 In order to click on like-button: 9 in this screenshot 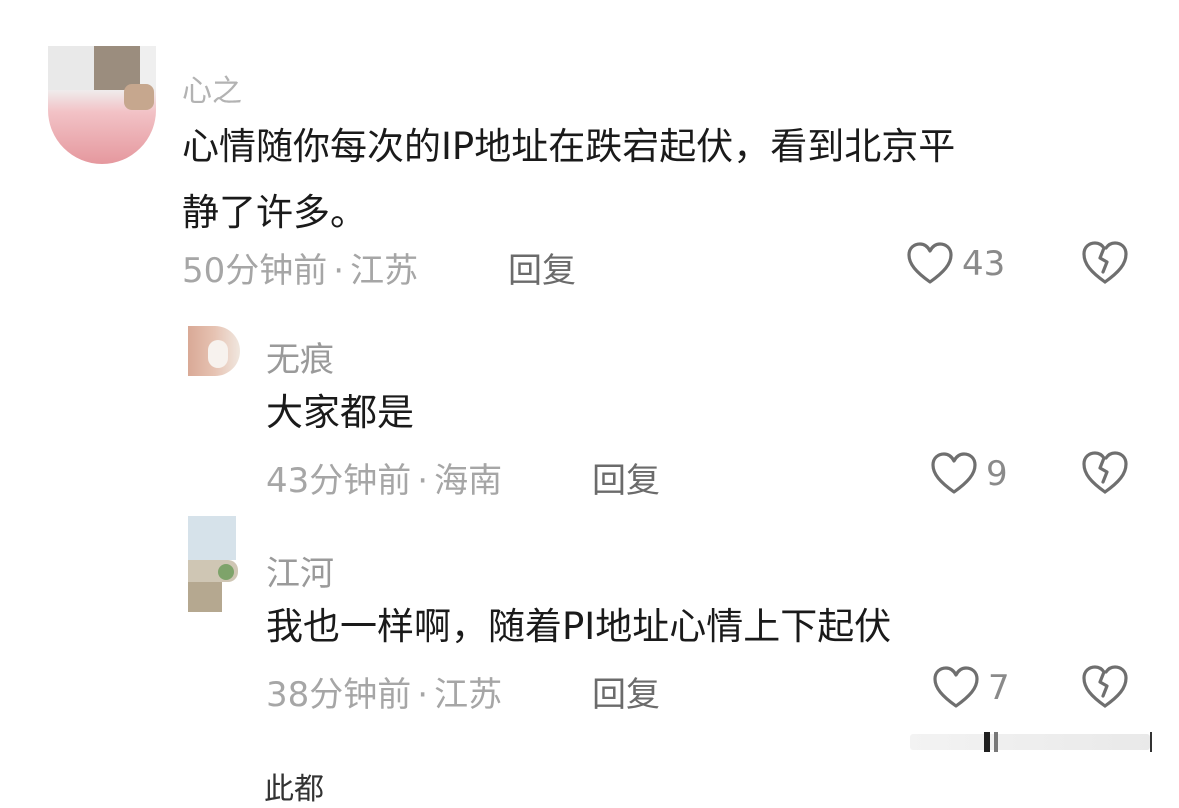, I will do `click(969, 474)`.